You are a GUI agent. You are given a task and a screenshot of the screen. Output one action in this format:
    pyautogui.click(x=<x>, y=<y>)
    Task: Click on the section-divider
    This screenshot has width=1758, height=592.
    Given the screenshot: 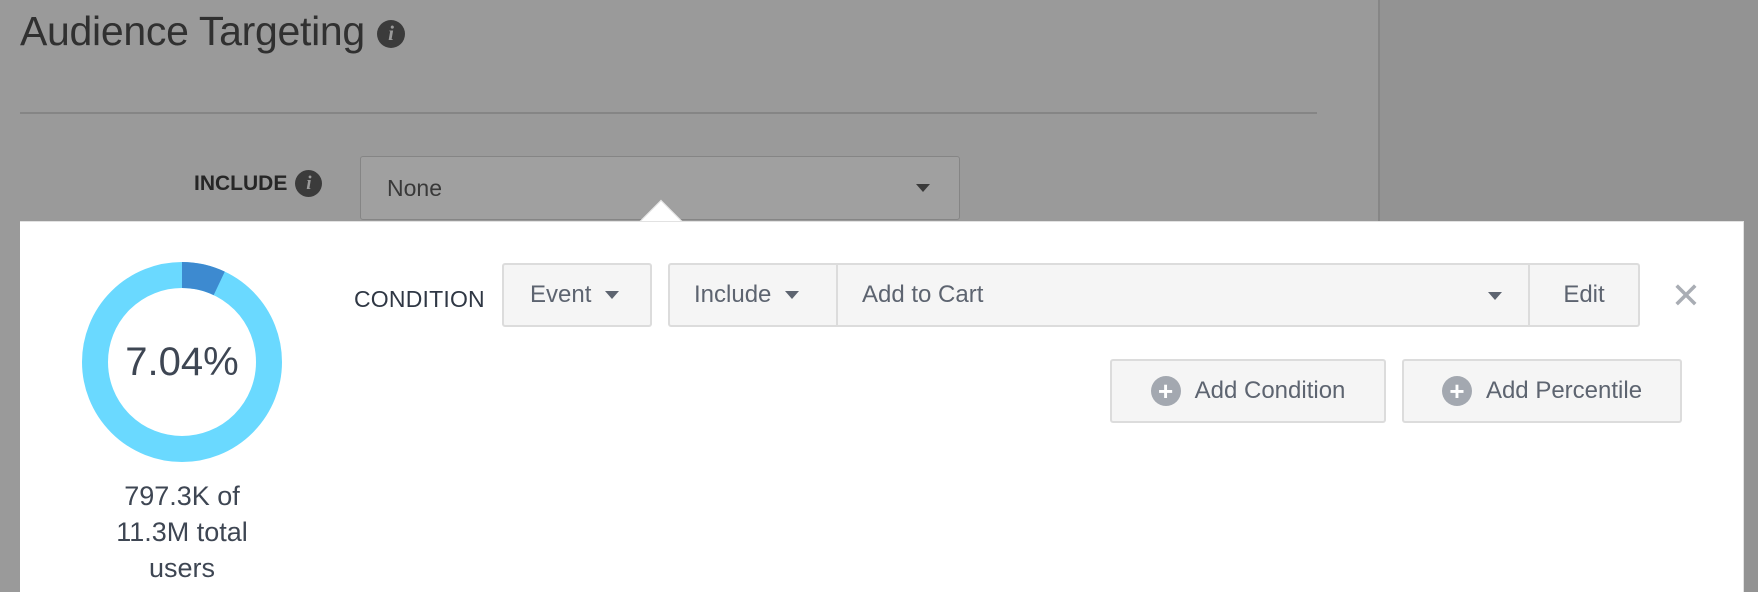 What is the action you would take?
    pyautogui.click(x=668, y=113)
    